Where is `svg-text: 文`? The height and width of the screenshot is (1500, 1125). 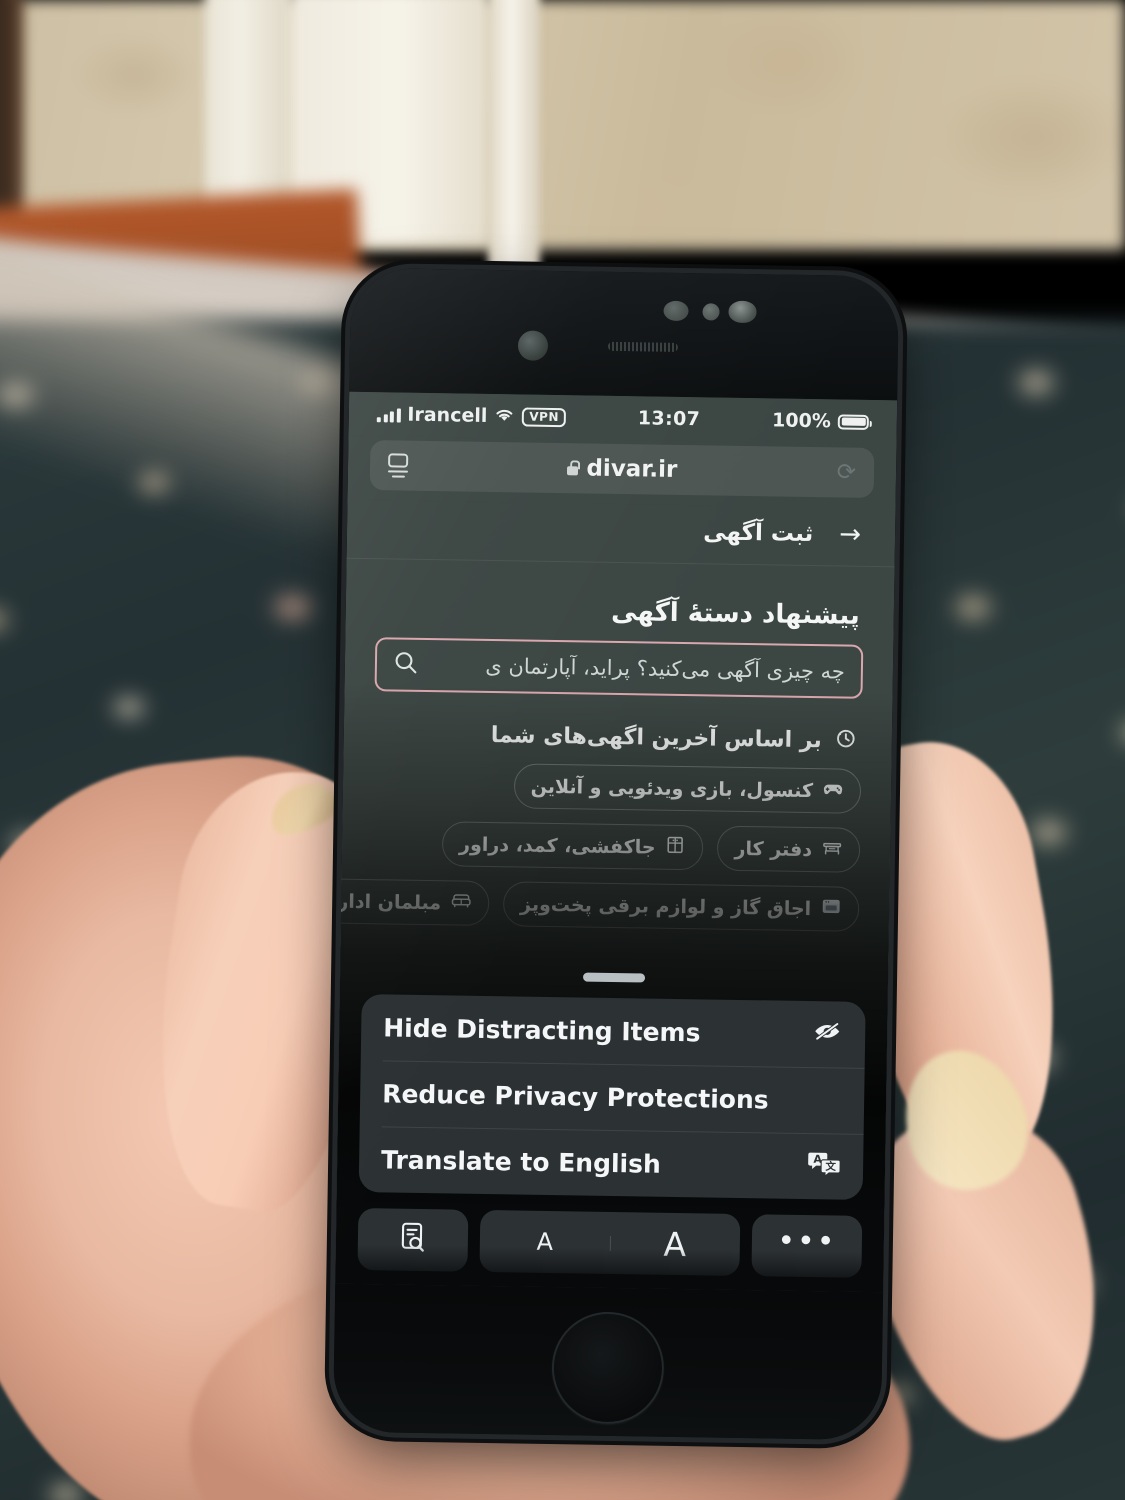 svg-text: 文 is located at coordinates (830, 1166).